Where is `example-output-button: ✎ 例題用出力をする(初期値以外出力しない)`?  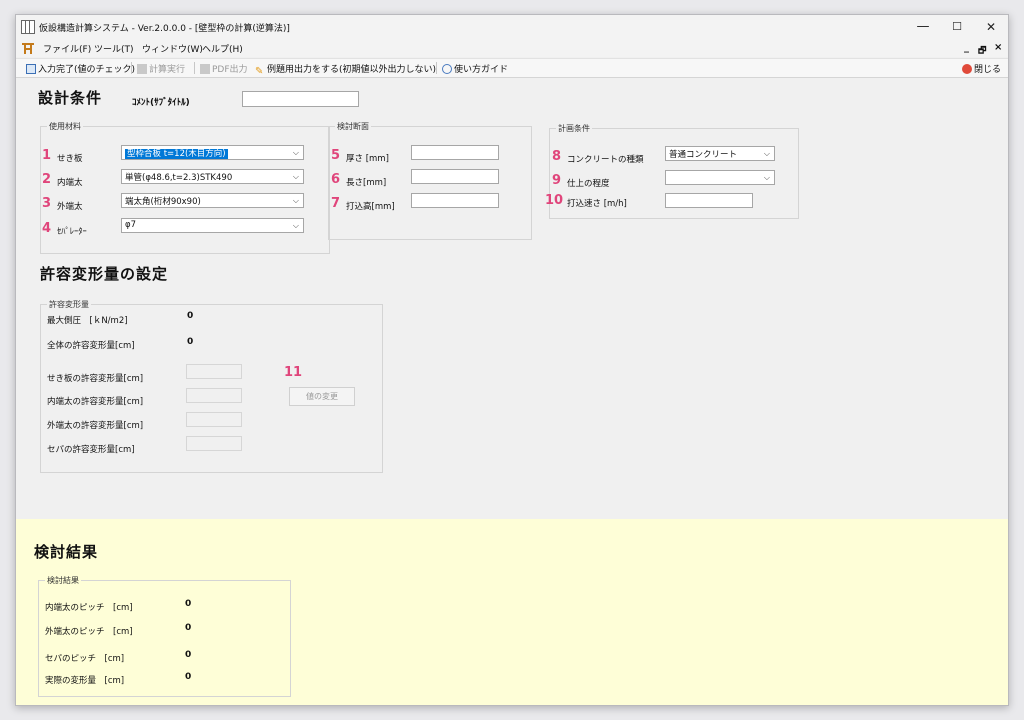
example-output-button: ✎ 例題用出力をする(初期値以外出力しない) is located at coordinates (345, 69).